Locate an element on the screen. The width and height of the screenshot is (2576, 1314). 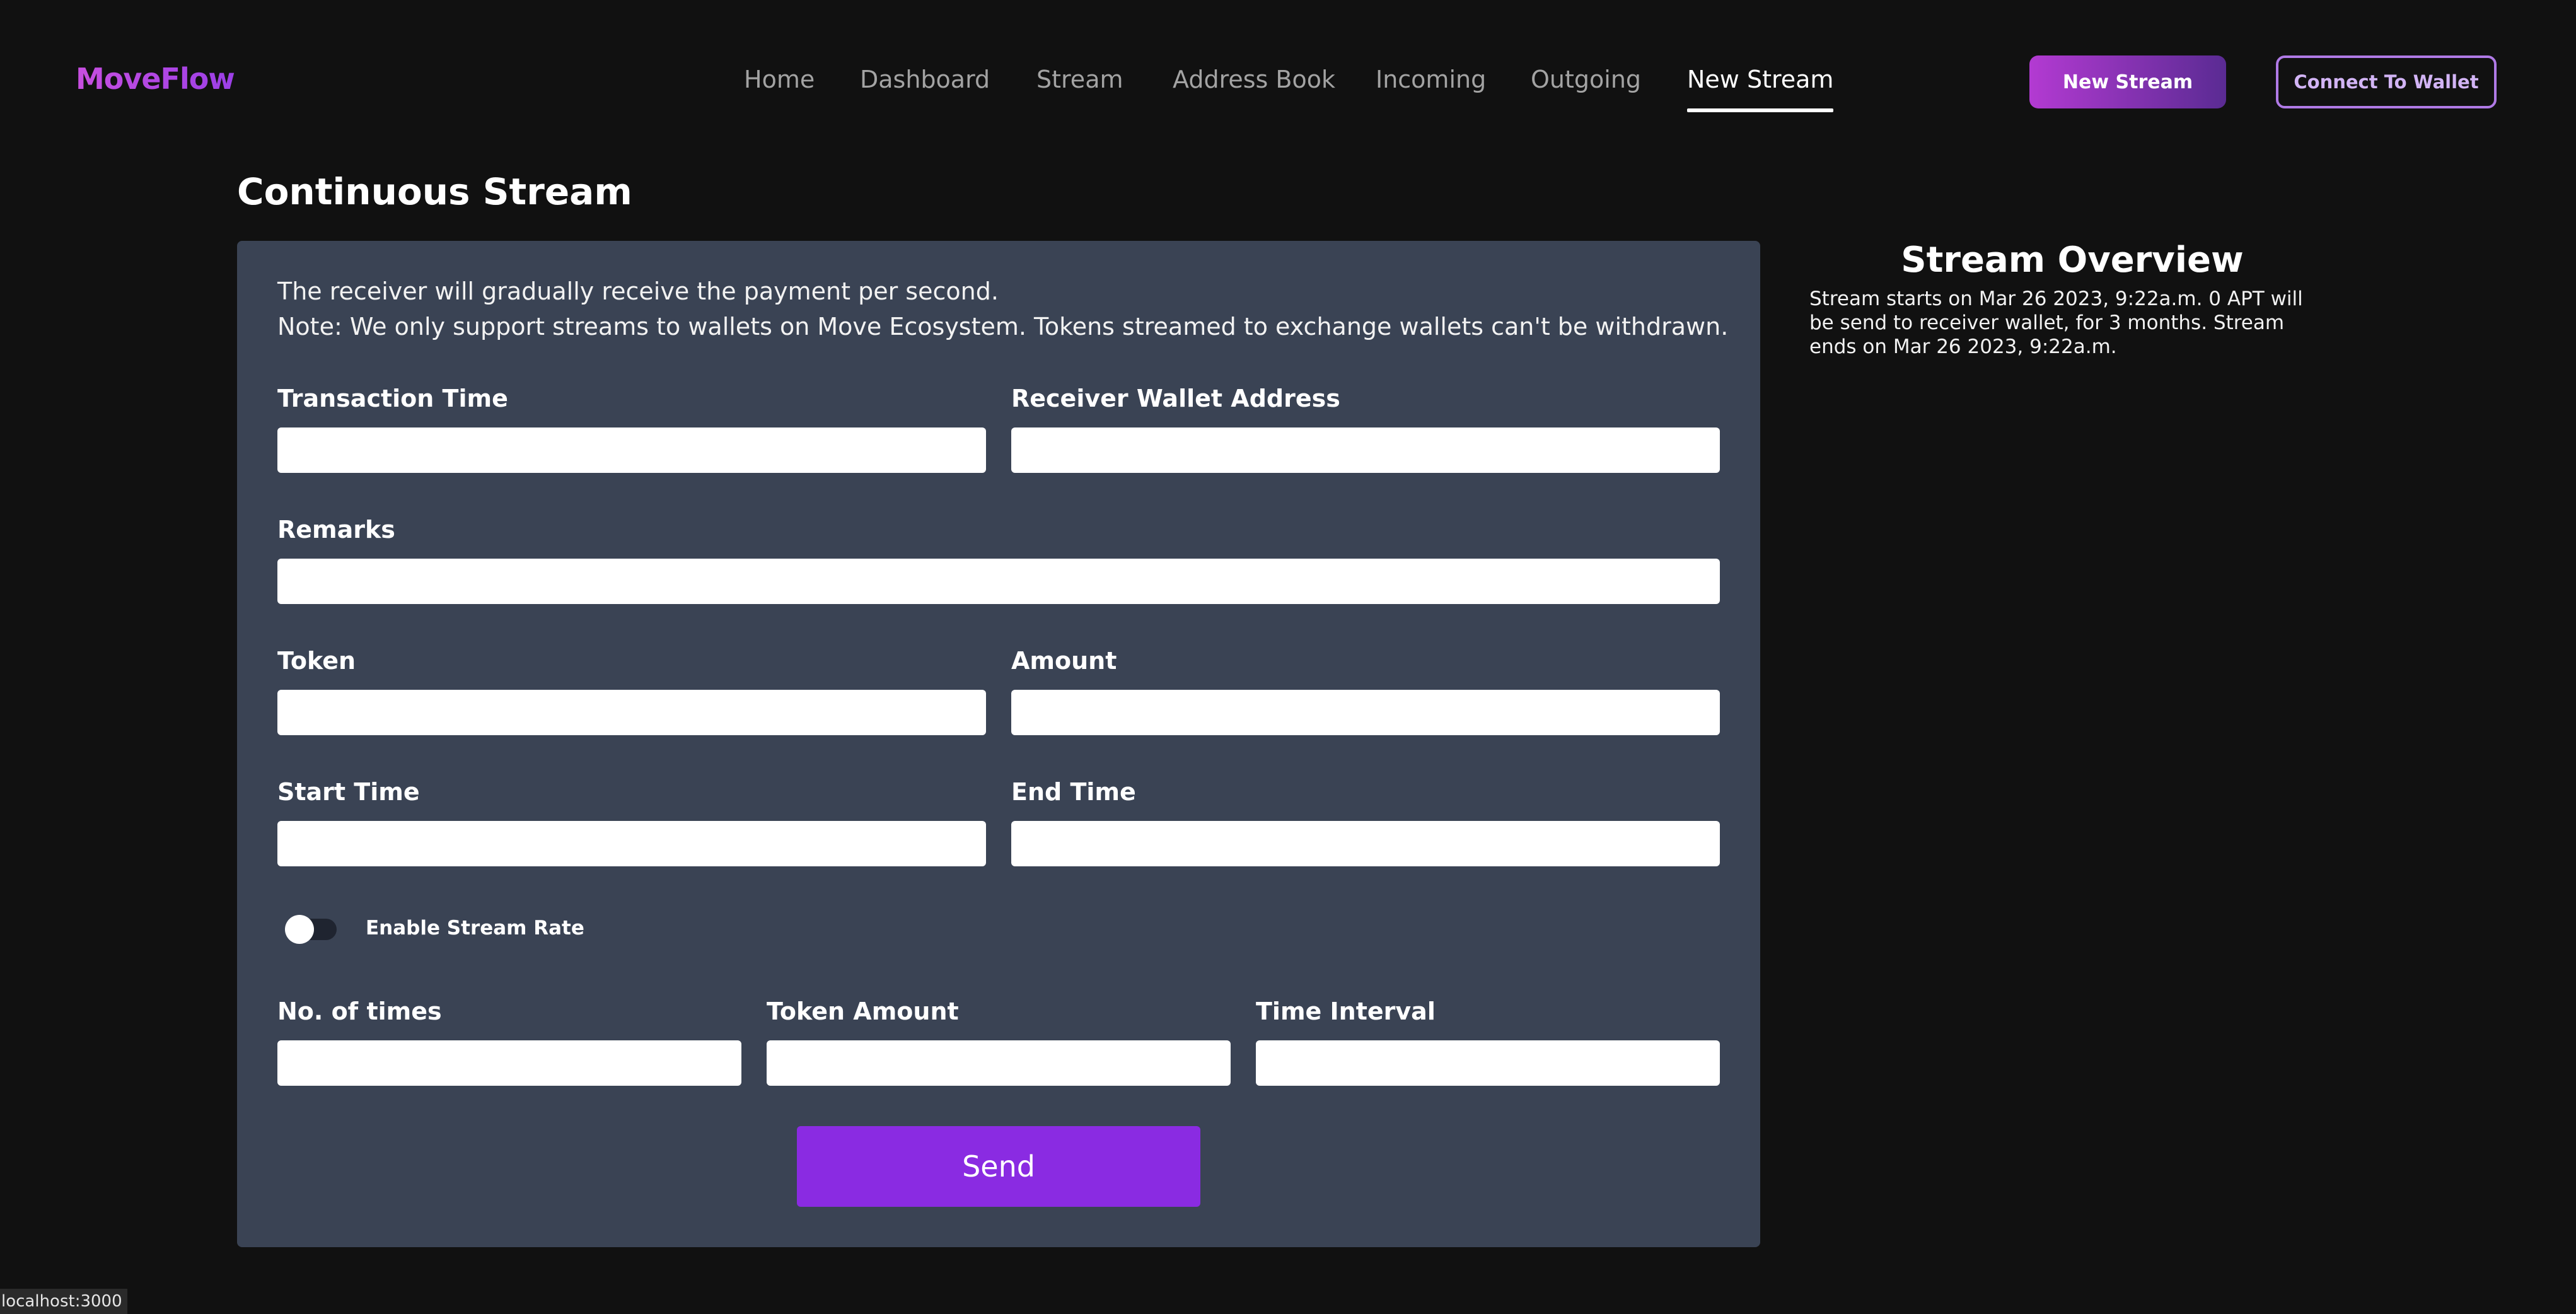
new-stream-button: New Stream is located at coordinates (2127, 81).